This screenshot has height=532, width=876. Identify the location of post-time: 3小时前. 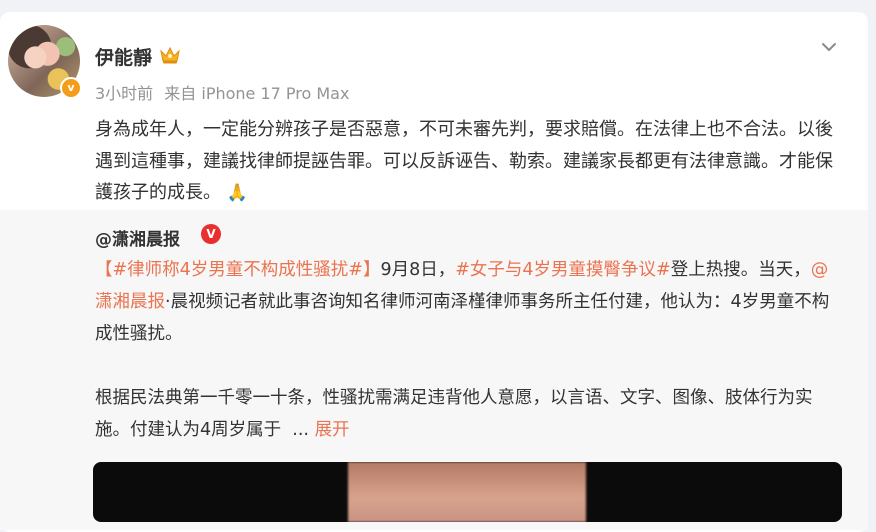
(124, 93).